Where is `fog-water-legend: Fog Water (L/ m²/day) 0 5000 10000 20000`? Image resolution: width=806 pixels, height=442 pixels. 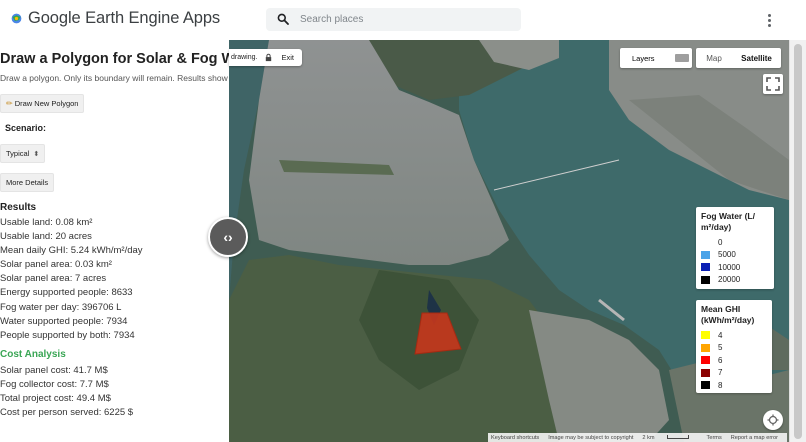
fog-water-legend: Fog Water (L/ m²/day) 0 5000 10000 20000 is located at coordinates (735, 248).